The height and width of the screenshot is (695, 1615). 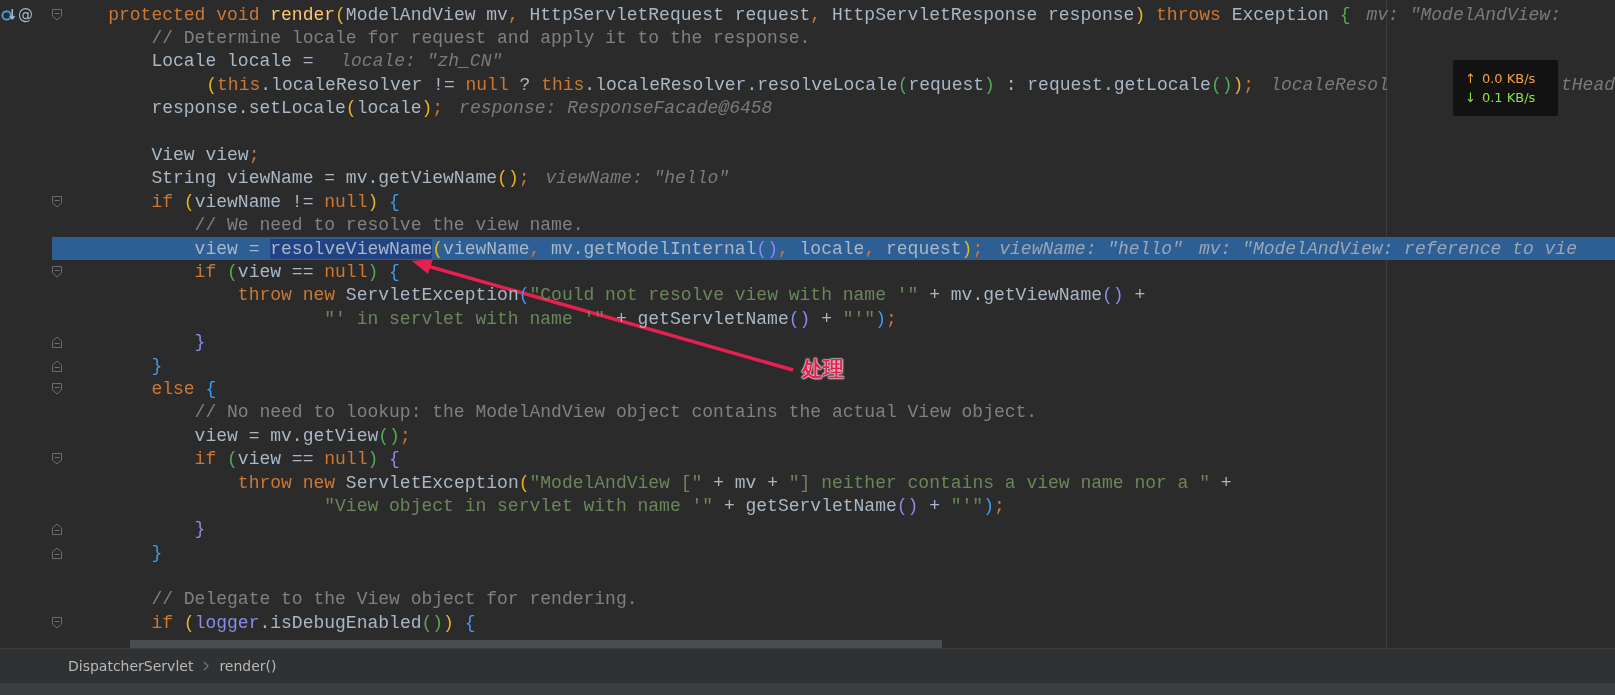 What do you see at coordinates (183, 388) in the screenshot?
I see `code-line: else {` at bounding box center [183, 388].